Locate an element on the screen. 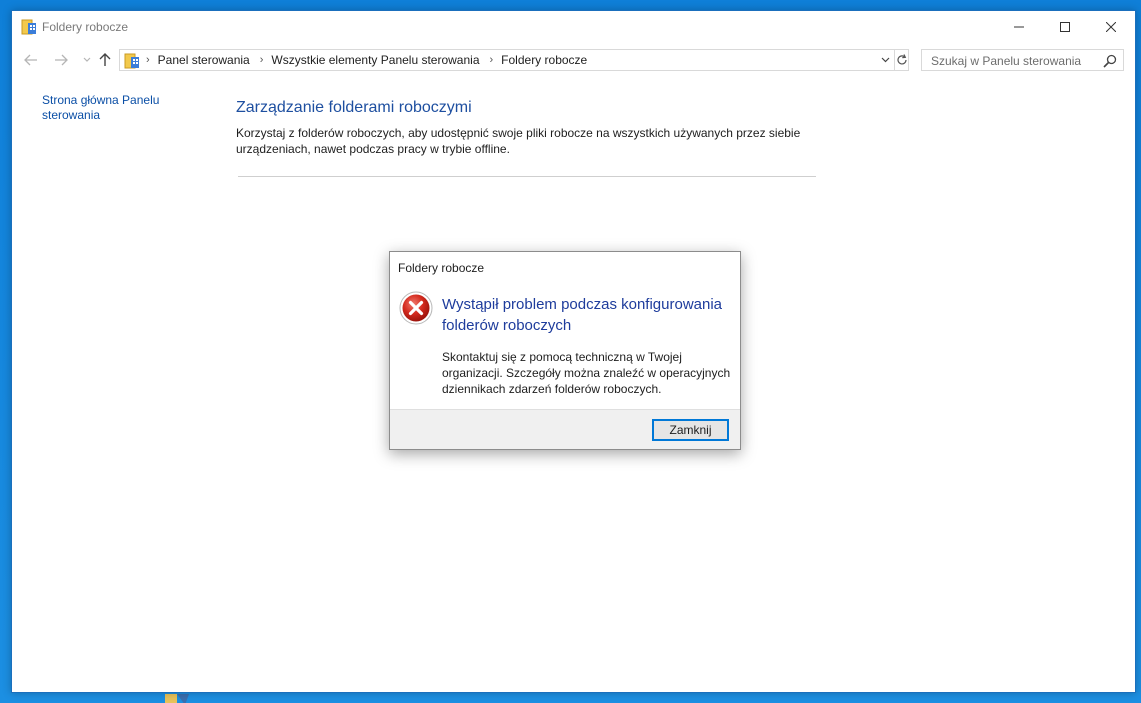 This screenshot has width=1141, height=703. close-icon is located at coordinates (1111, 27).